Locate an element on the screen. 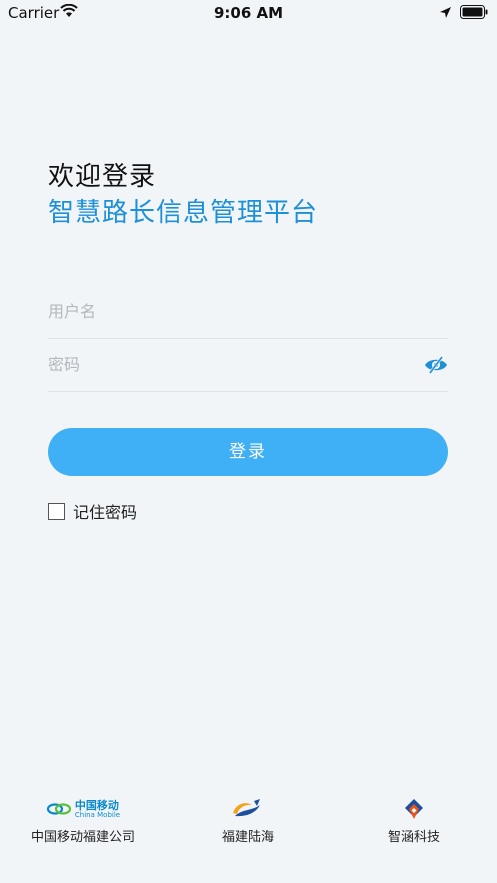 The height and width of the screenshot is (883, 497). fujian-luhai-logo-icon is located at coordinates (246, 808).